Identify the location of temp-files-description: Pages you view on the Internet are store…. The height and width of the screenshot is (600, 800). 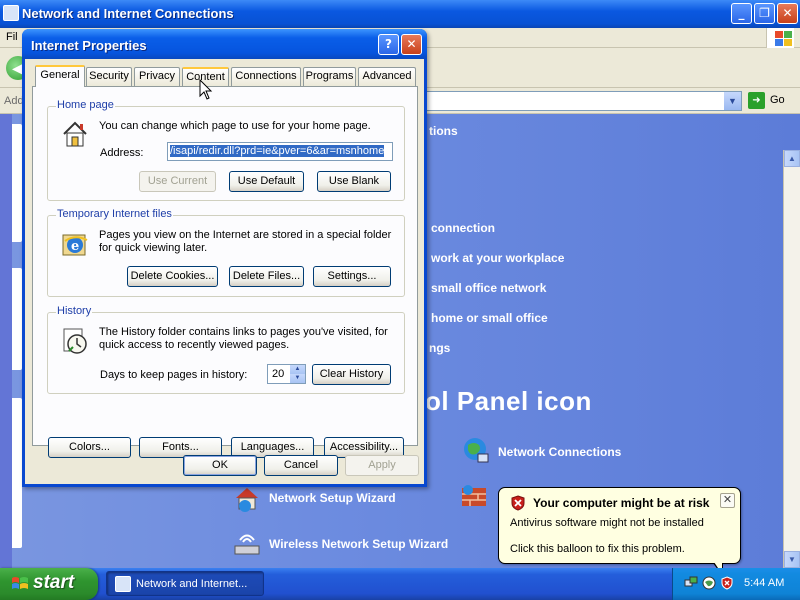
(245, 241).